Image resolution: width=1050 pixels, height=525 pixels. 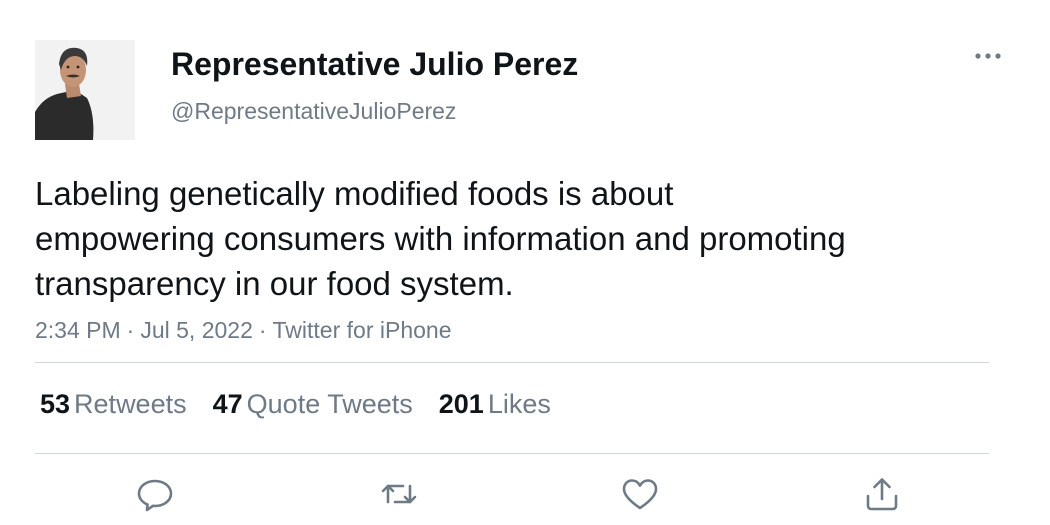 I want to click on retweet-icon, so click(x=399, y=494).